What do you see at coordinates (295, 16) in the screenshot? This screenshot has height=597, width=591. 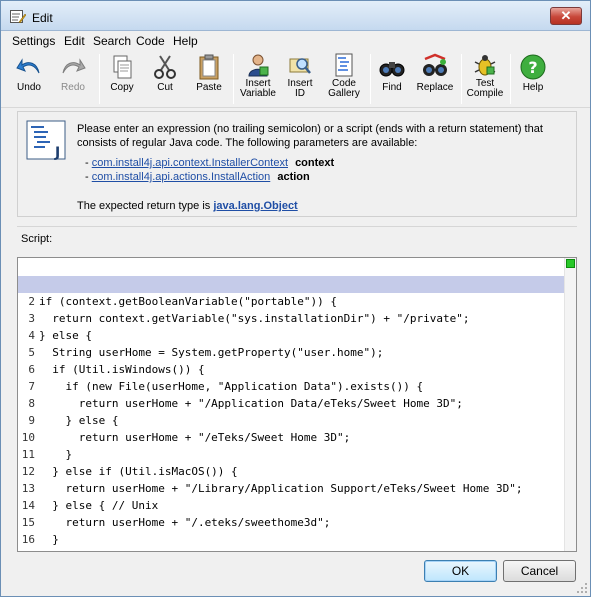 I see `title-bar: Edit ✕` at bounding box center [295, 16].